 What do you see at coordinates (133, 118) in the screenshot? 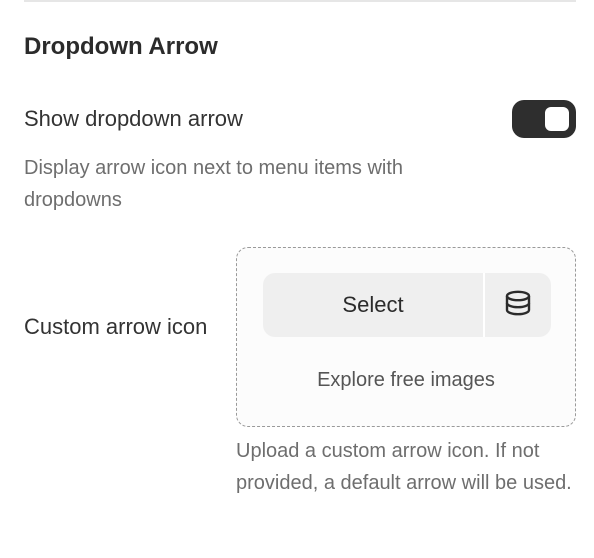
I see `show-dropdown-arrow-label: Show dropdown arrow` at bounding box center [133, 118].